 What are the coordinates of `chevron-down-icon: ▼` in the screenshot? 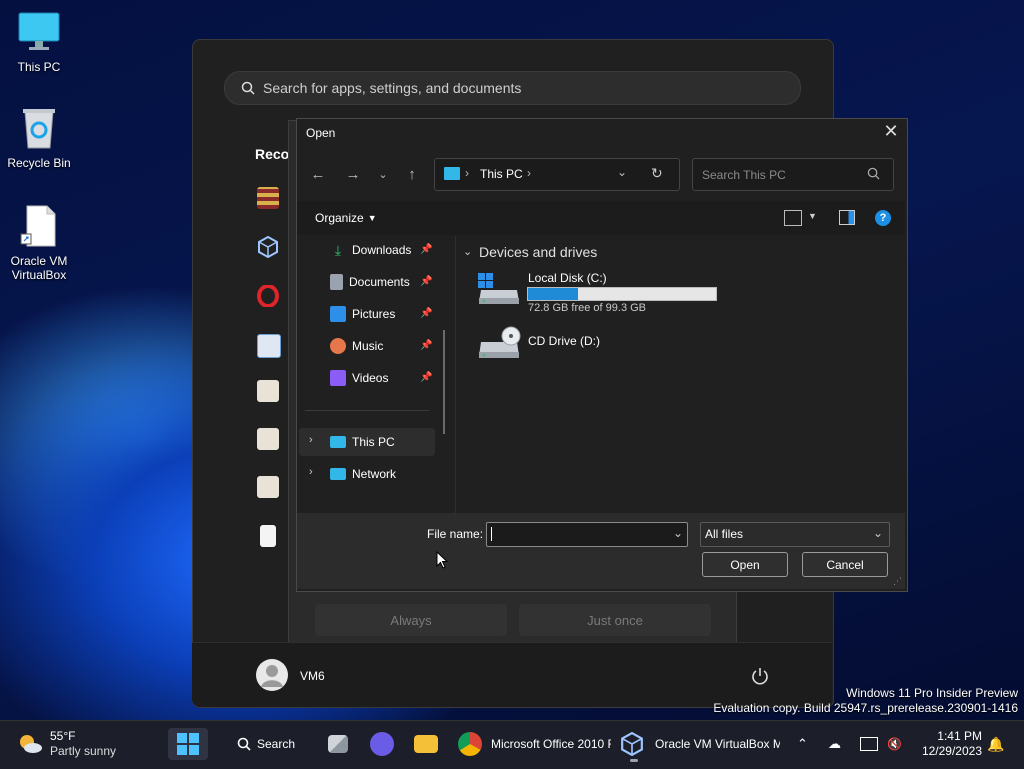 It's located at (812, 216).